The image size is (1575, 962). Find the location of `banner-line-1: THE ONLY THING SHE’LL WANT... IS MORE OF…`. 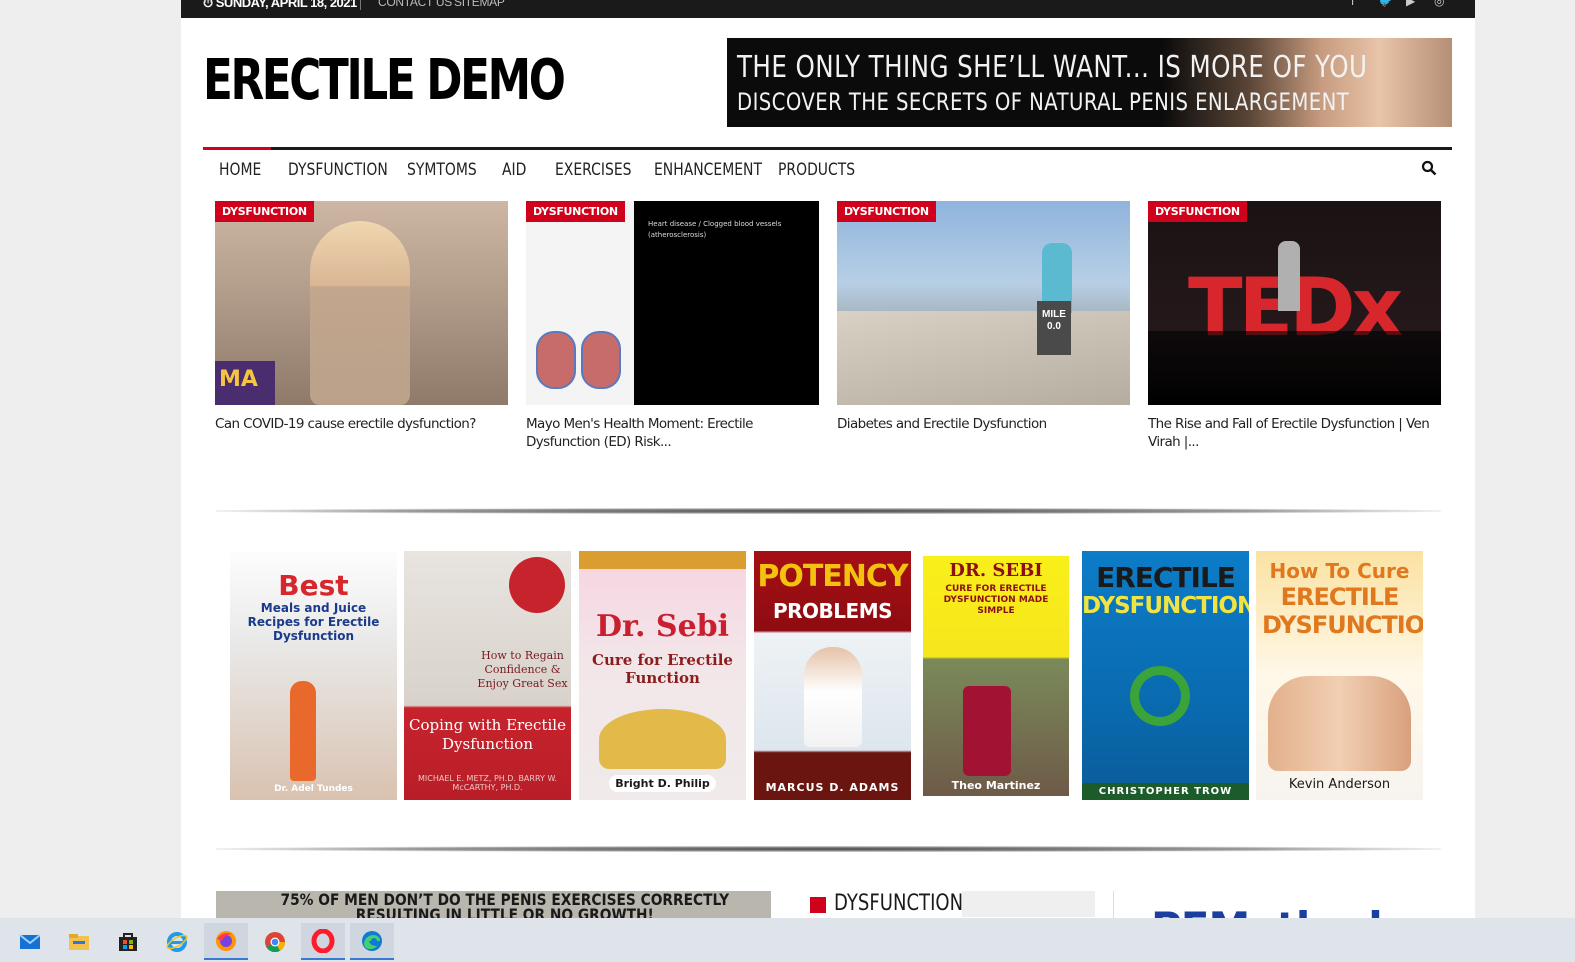

banner-line-1: THE ONLY THING SHE’LL WANT... IS MORE OF… is located at coordinates (1052, 67).